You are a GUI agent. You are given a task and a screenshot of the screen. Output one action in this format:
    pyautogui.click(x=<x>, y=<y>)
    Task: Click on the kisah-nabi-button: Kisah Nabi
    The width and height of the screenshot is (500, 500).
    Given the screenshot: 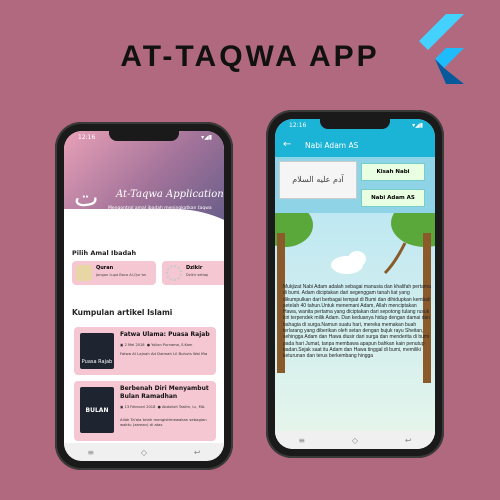 What is the action you would take?
    pyautogui.click(x=393, y=172)
    